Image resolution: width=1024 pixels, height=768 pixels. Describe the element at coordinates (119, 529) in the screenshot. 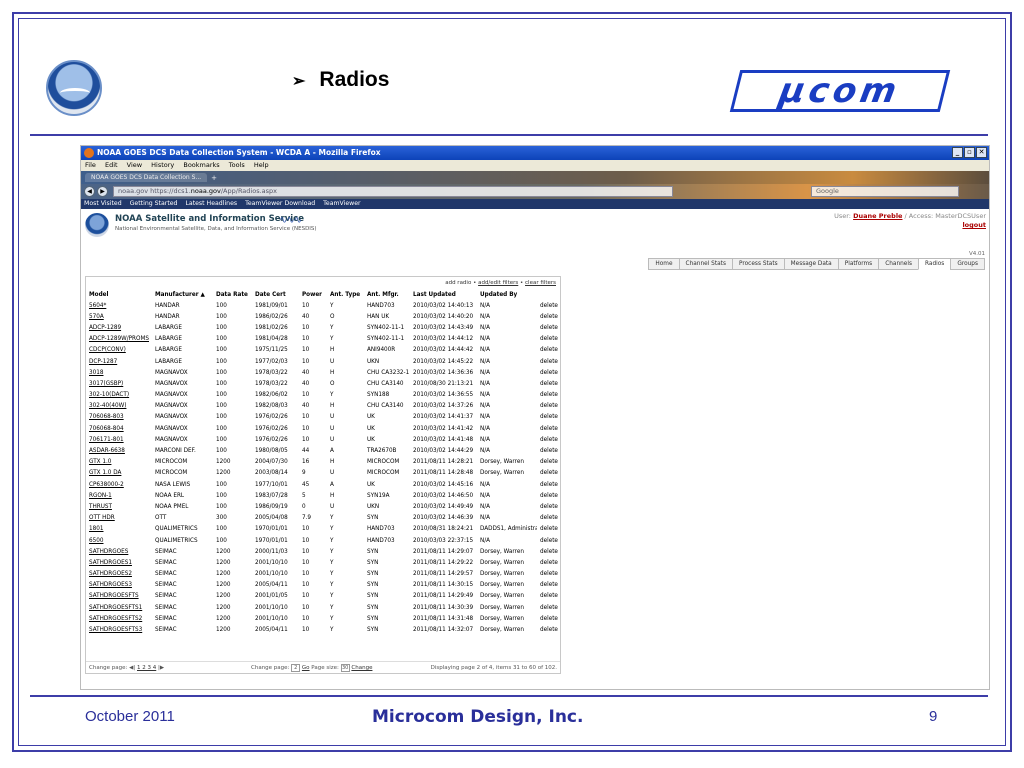

I see `model-link: 1801` at that location.